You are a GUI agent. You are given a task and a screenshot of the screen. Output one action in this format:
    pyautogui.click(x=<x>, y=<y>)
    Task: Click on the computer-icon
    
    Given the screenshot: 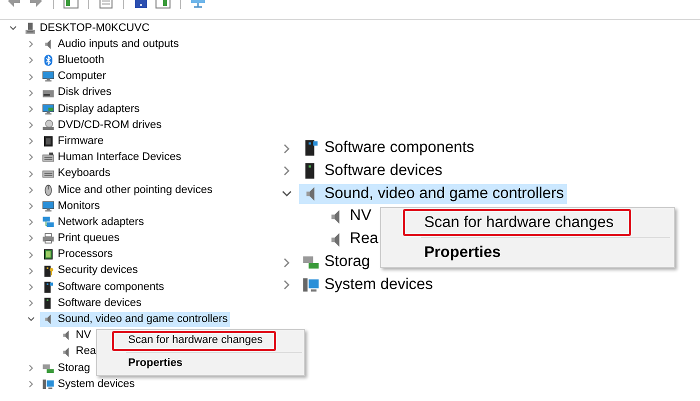 What is the action you would take?
    pyautogui.click(x=30, y=28)
    